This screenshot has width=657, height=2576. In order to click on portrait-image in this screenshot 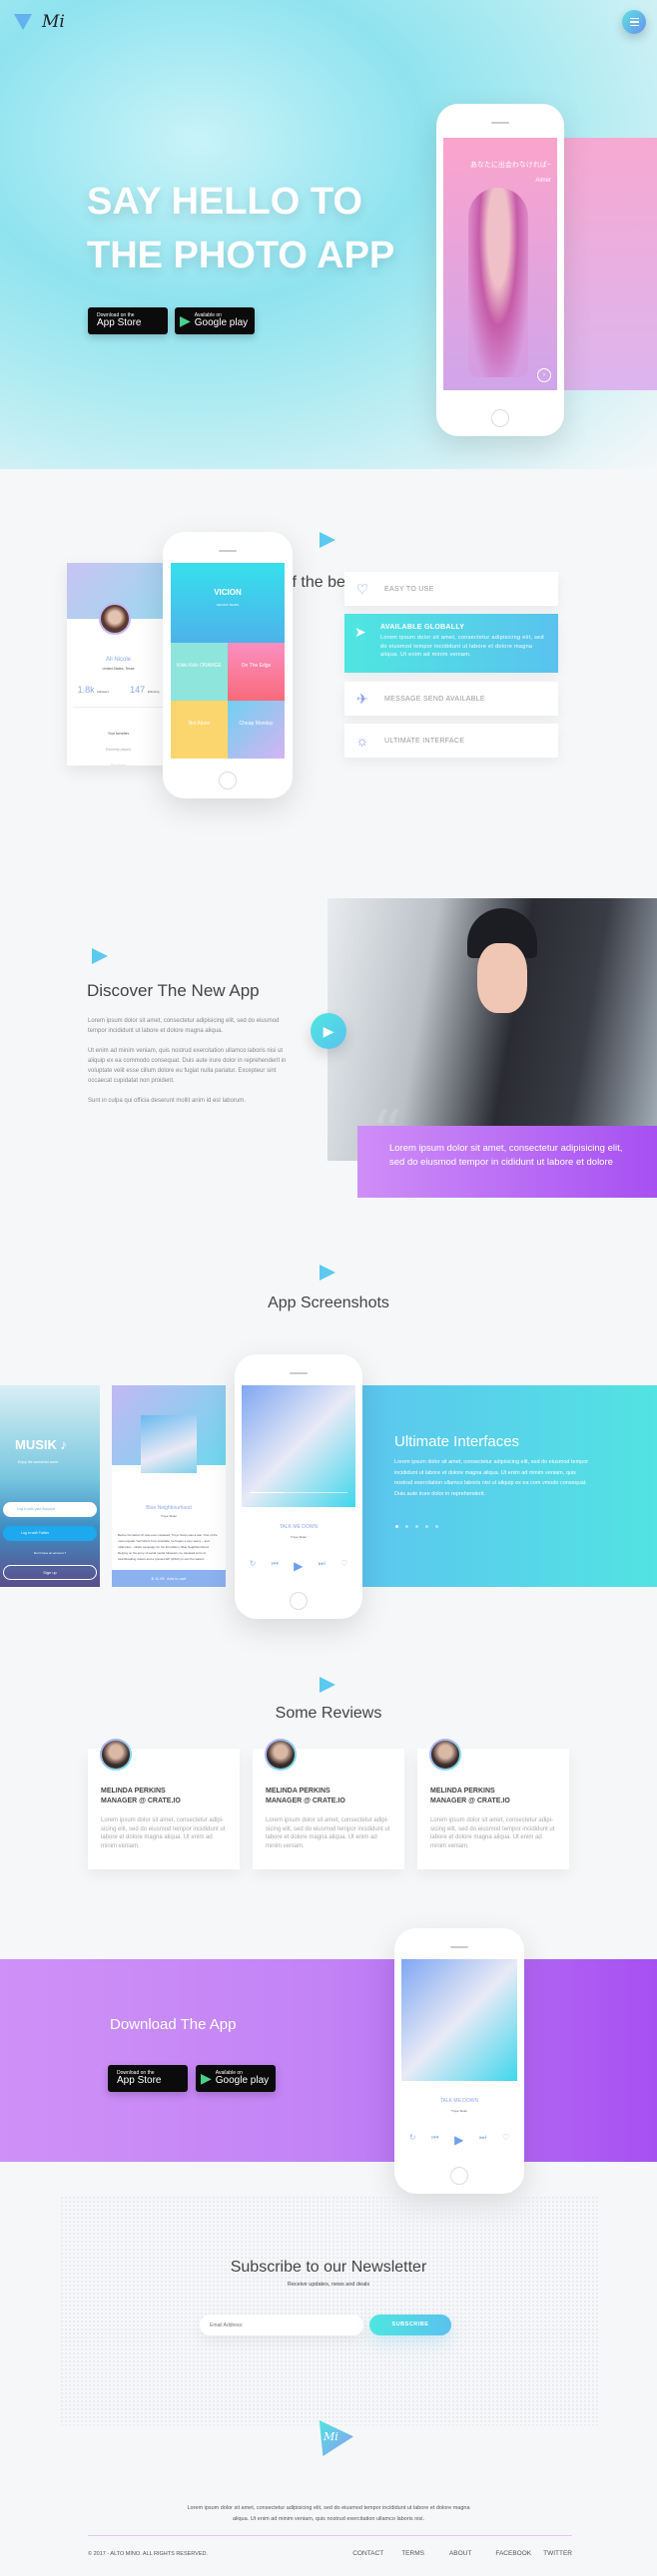, I will do `click(498, 282)`.